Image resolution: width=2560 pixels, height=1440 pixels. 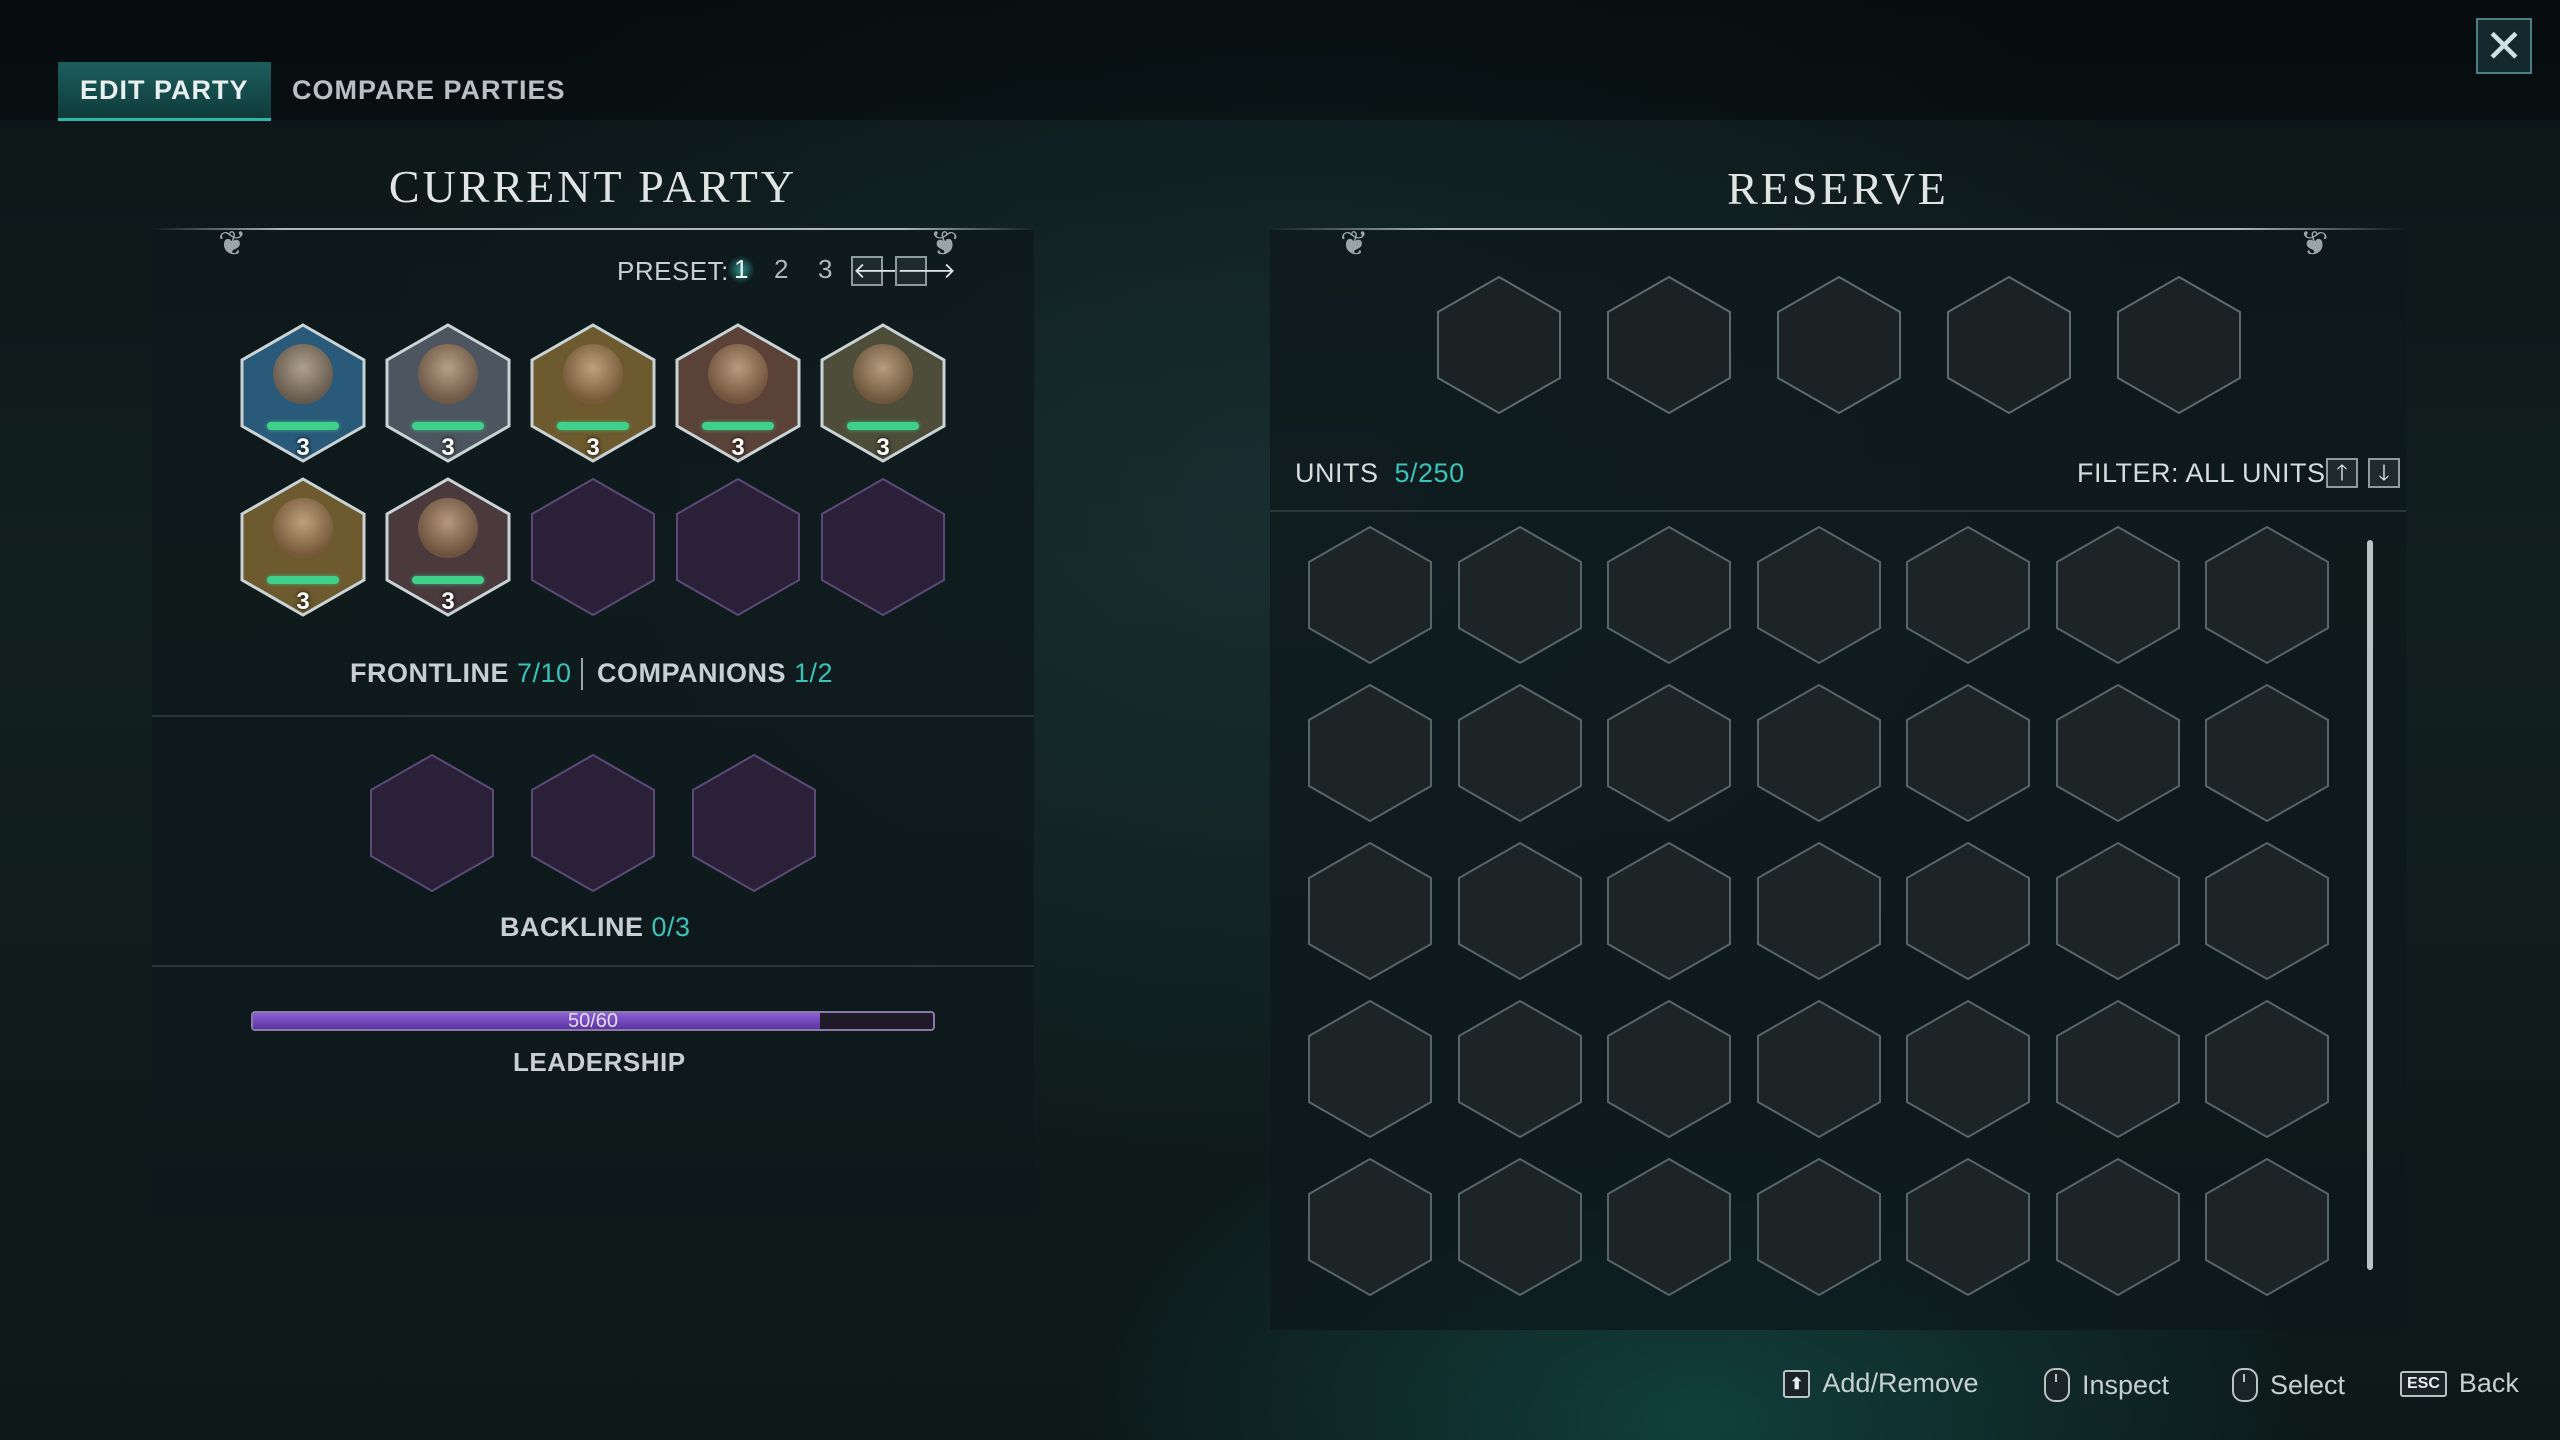 What do you see at coordinates (1380, 473) in the screenshot?
I see `units-label: UNITS 5/250` at bounding box center [1380, 473].